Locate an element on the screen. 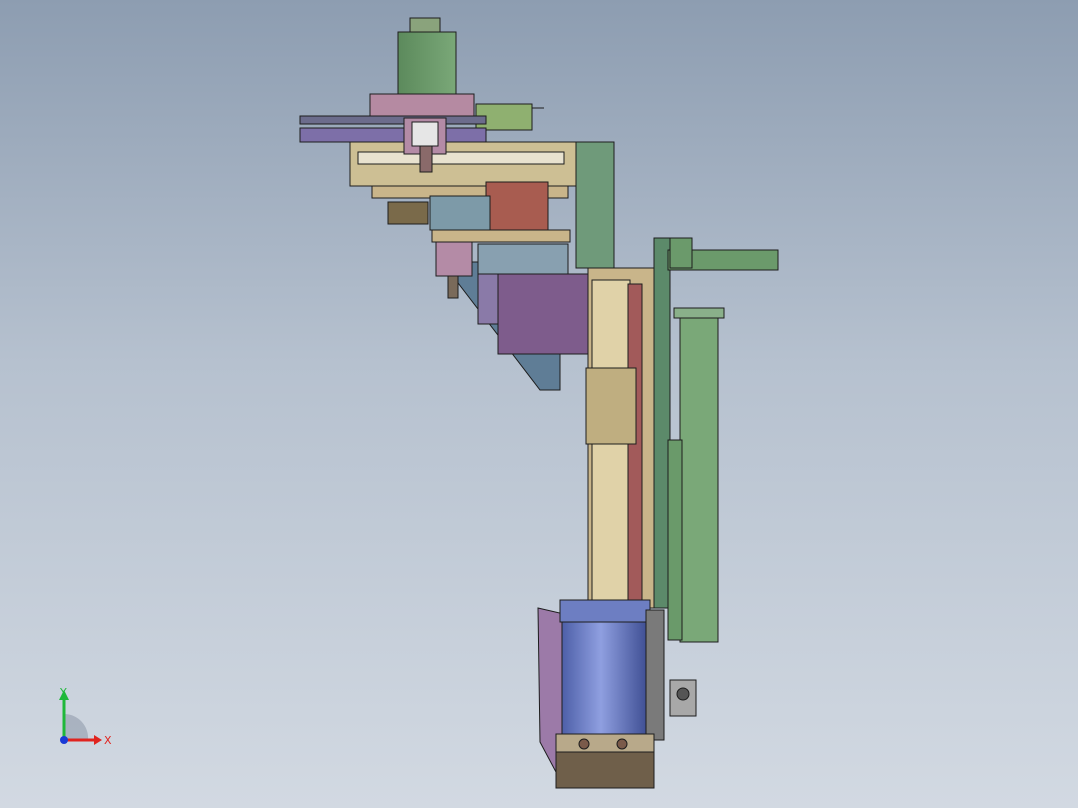 The image size is (1078, 808). x-axis-label: X is located at coordinates (108, 740).